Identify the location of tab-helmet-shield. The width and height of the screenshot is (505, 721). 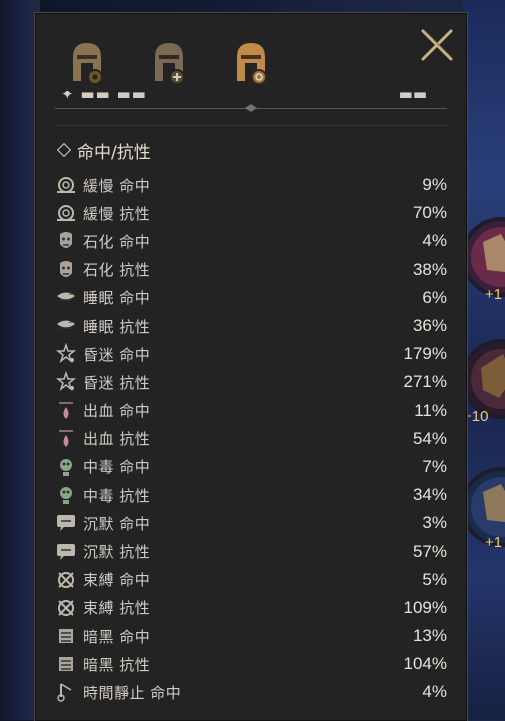
(250, 63).